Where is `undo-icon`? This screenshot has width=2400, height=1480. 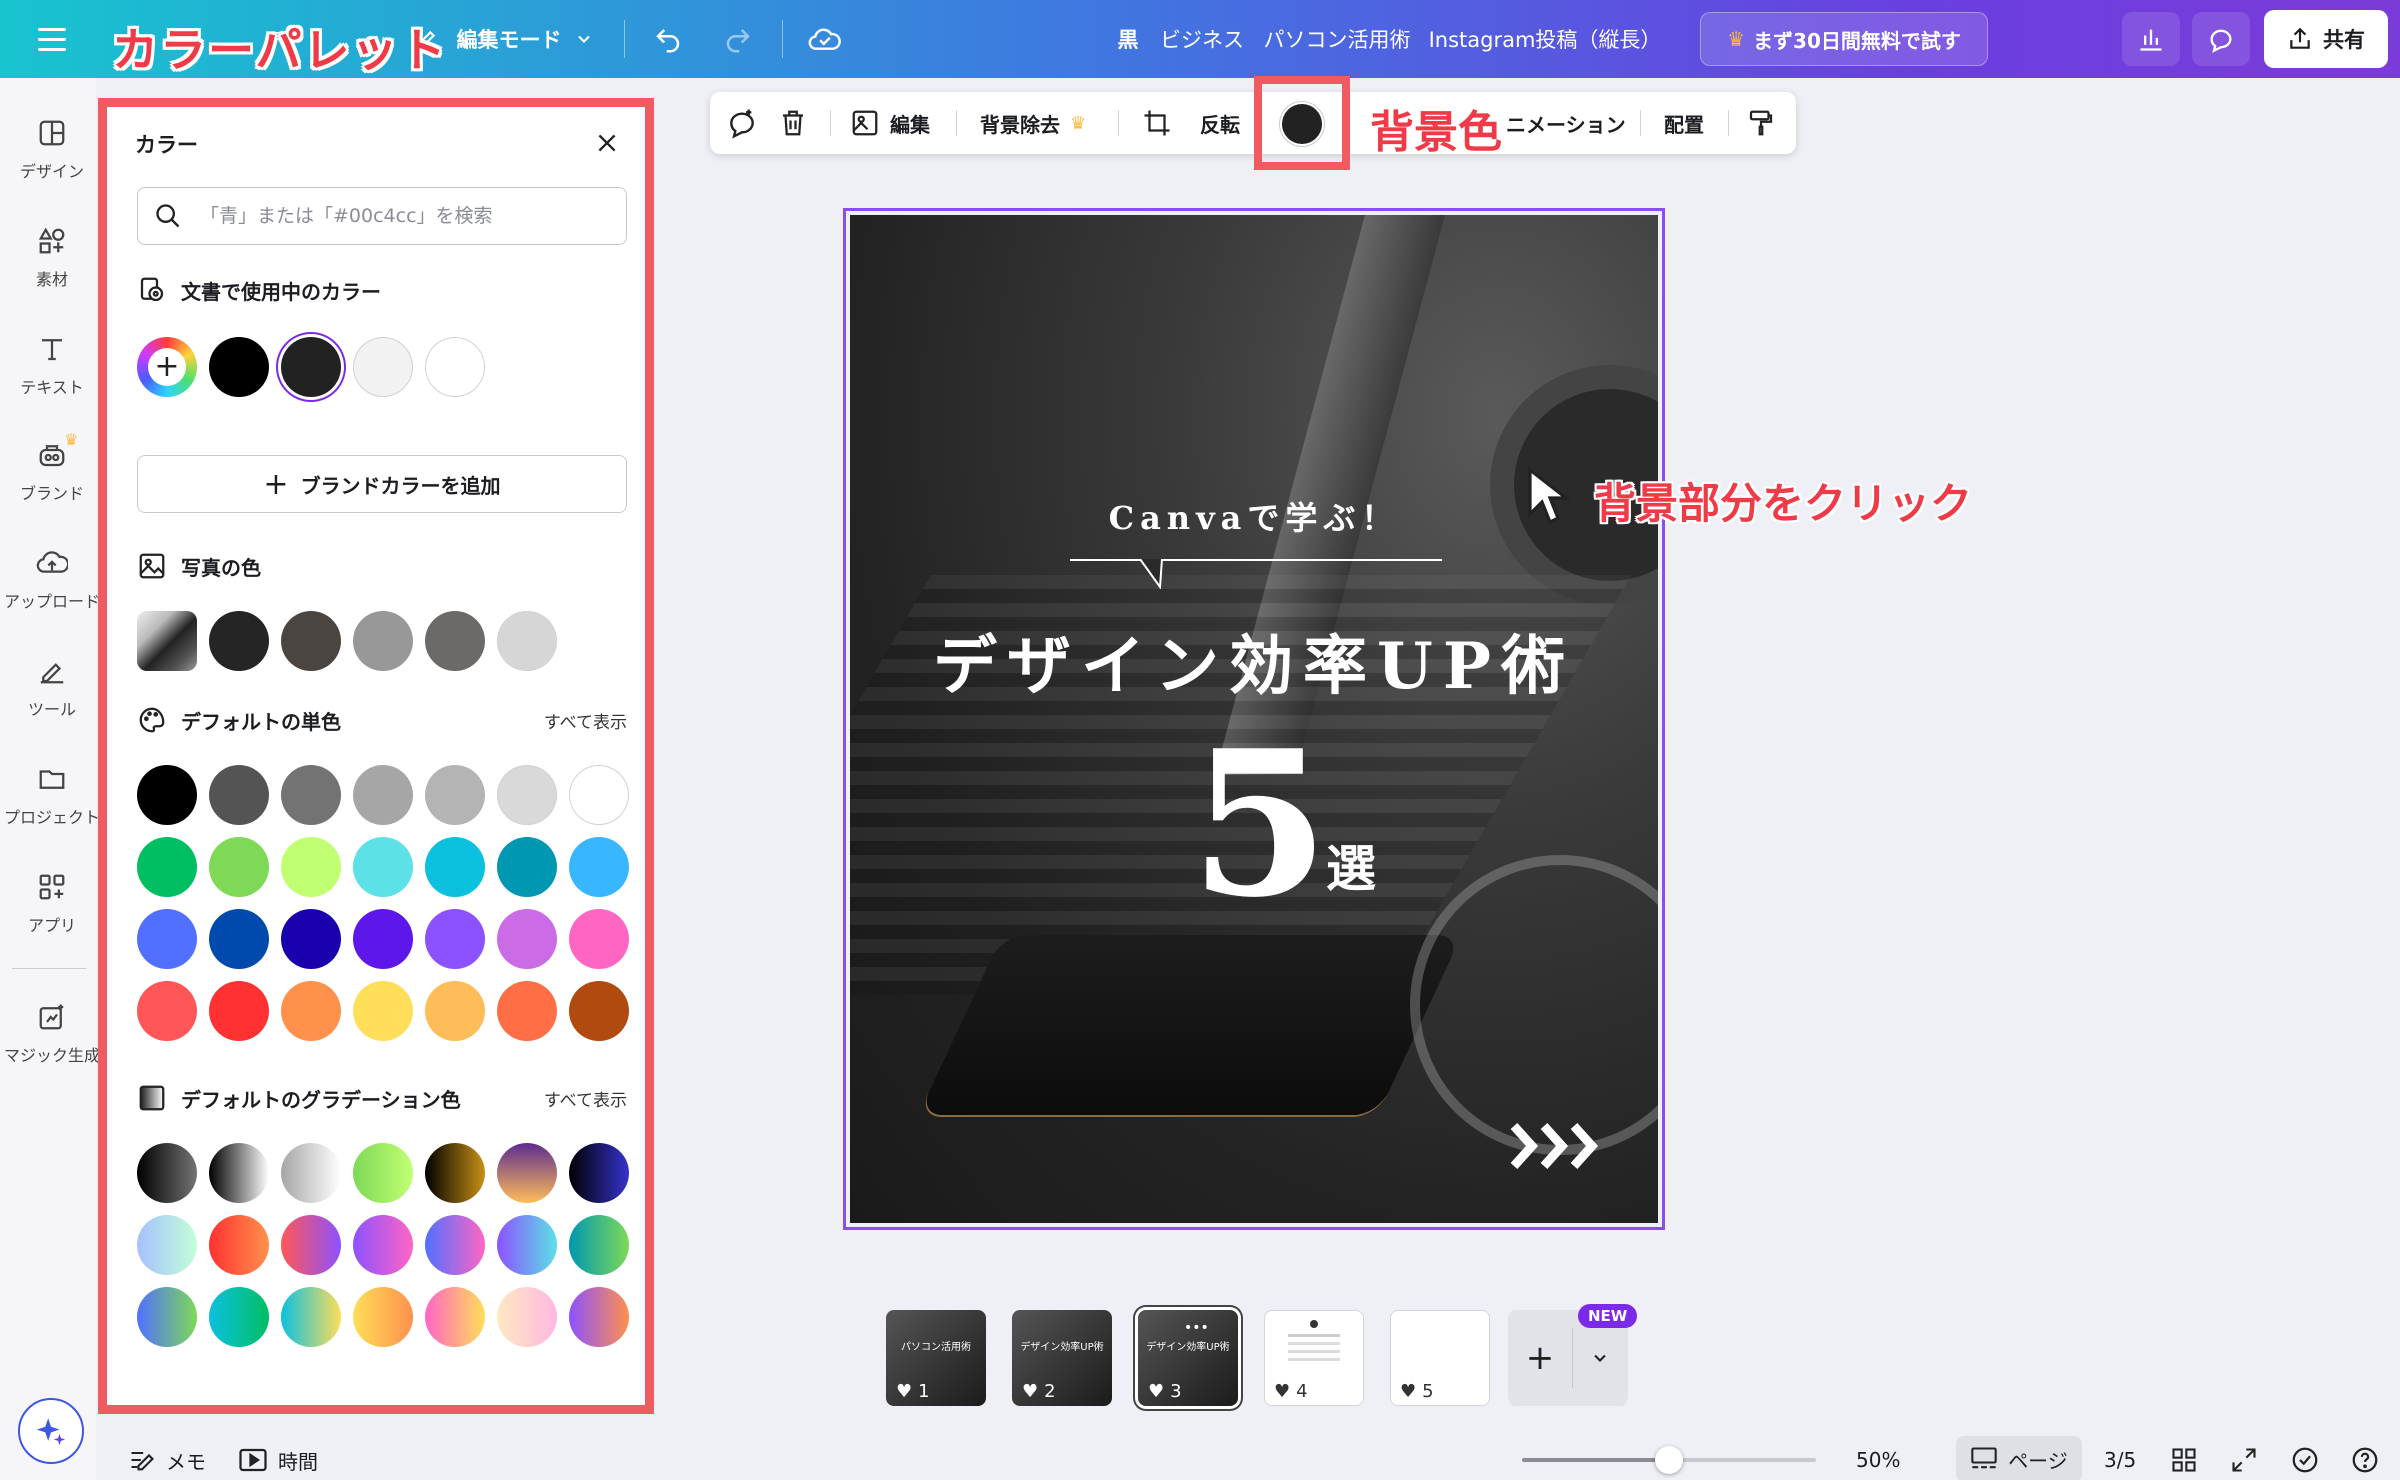
undo-icon is located at coordinates (668, 40).